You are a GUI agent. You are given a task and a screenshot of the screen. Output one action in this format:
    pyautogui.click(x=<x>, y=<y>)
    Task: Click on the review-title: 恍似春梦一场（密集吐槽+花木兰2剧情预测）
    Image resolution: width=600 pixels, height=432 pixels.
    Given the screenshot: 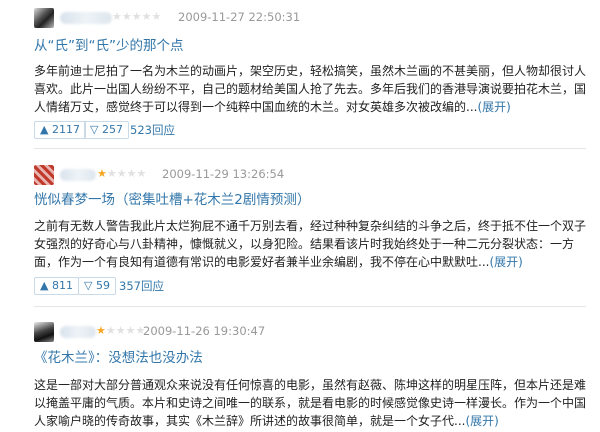 What is the action you would take?
    pyautogui.click(x=172, y=200)
    